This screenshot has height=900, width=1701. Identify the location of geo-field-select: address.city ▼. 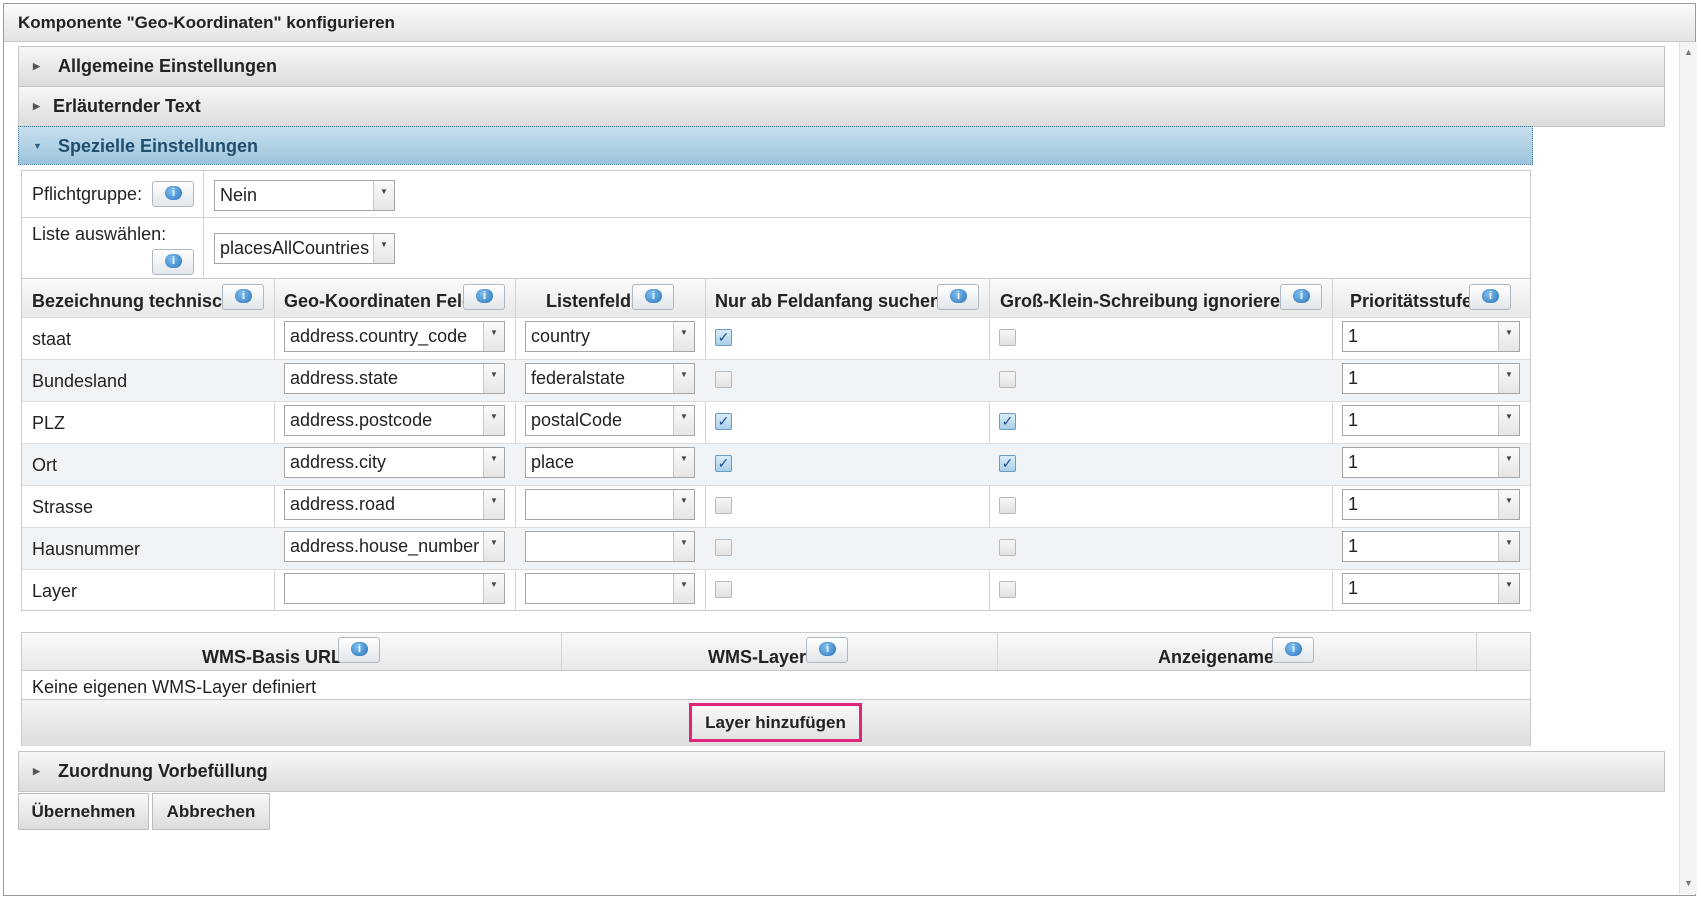
(394, 462).